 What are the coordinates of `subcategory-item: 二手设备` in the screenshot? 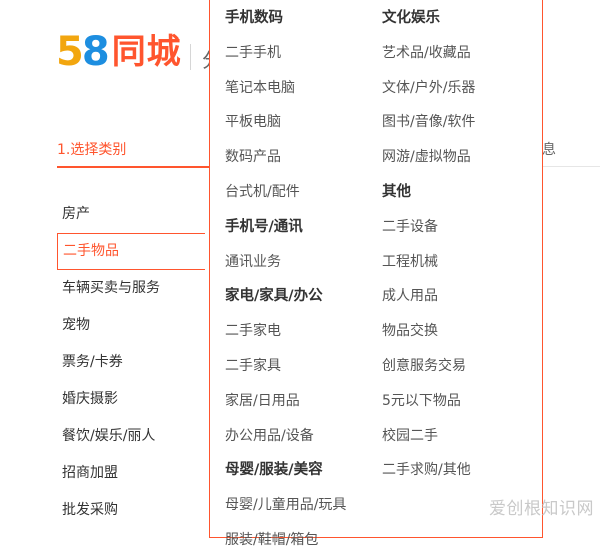 It's located at (428, 227).